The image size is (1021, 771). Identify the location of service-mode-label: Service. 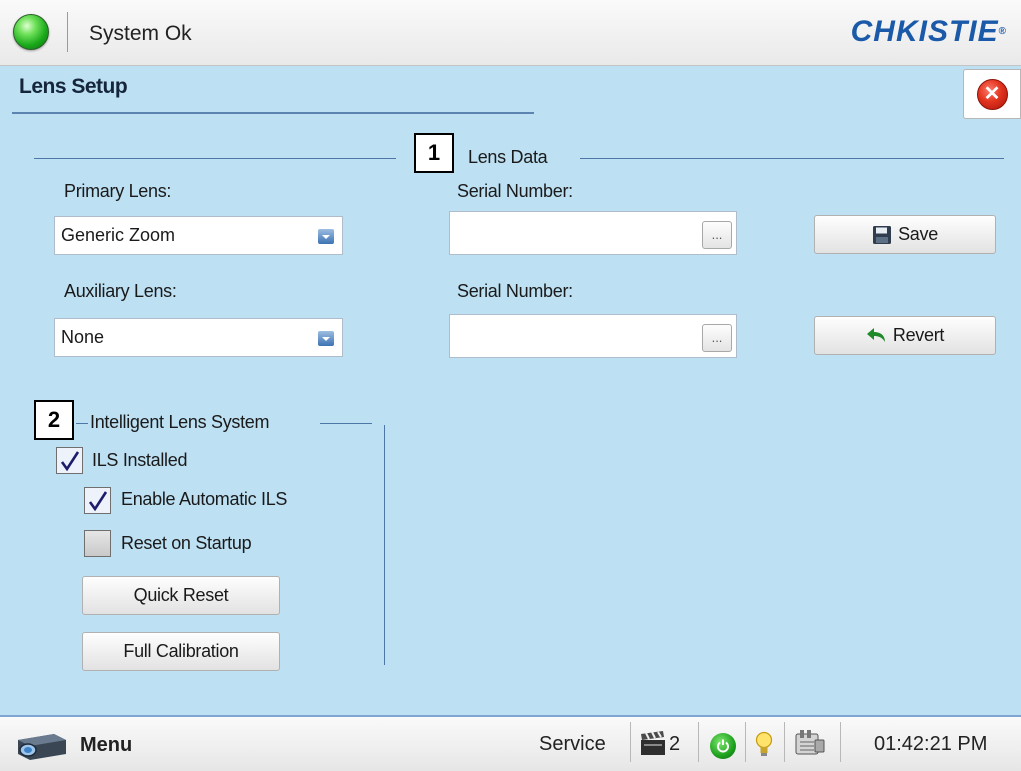
(572, 744).